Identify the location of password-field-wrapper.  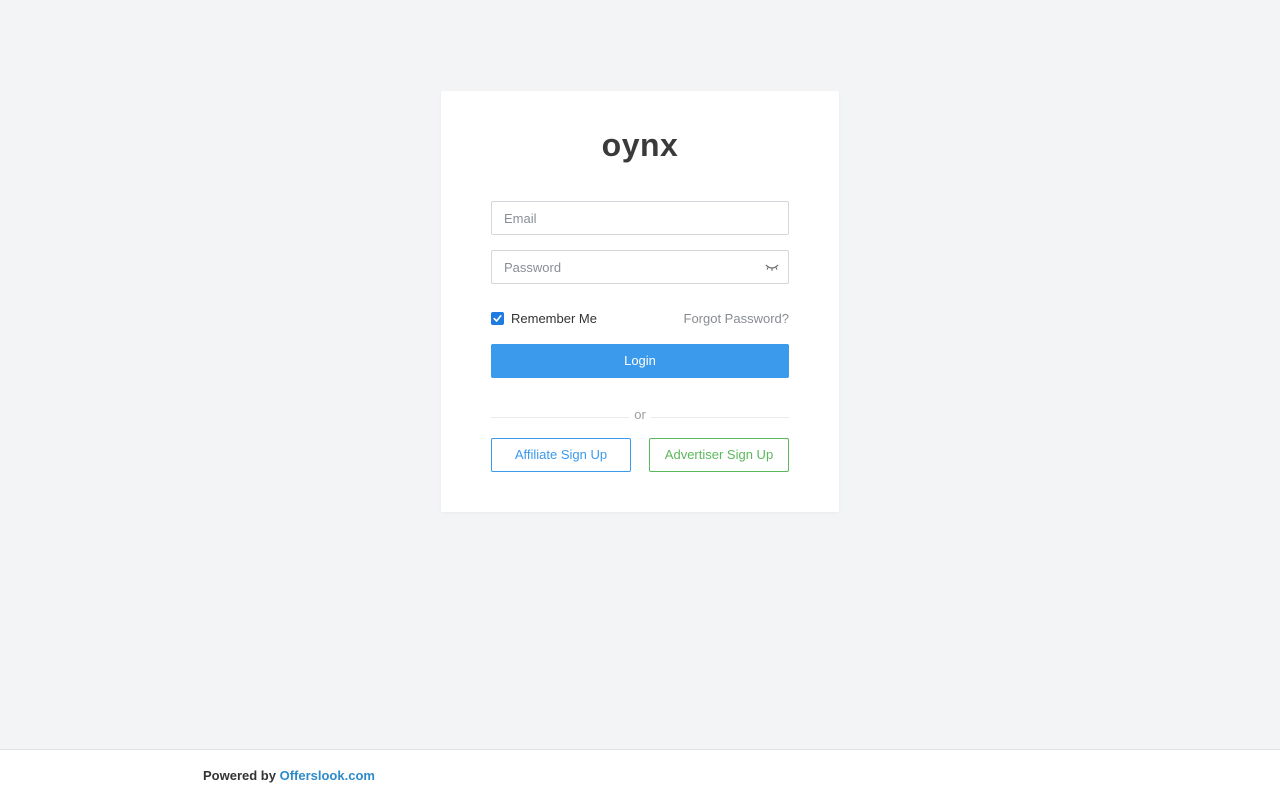
(640, 267).